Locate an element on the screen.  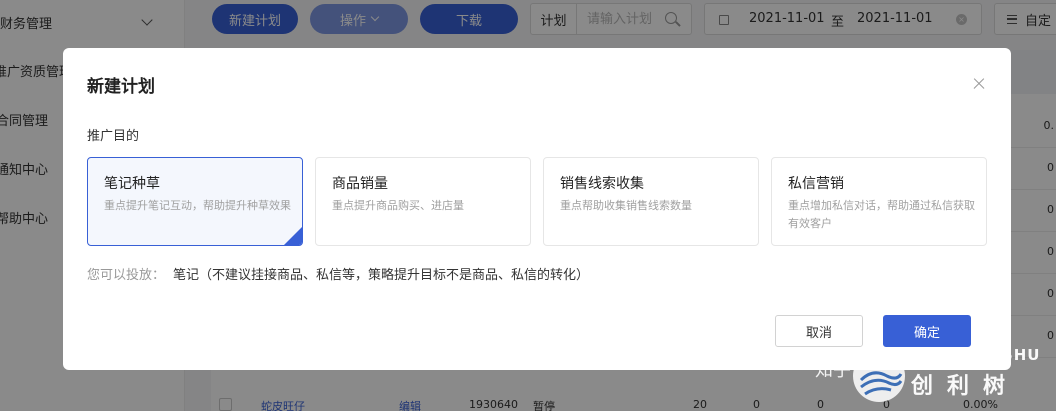
watermark: 知乎 CHUANGLISHU 创利树 is located at coordinates (935, 375).